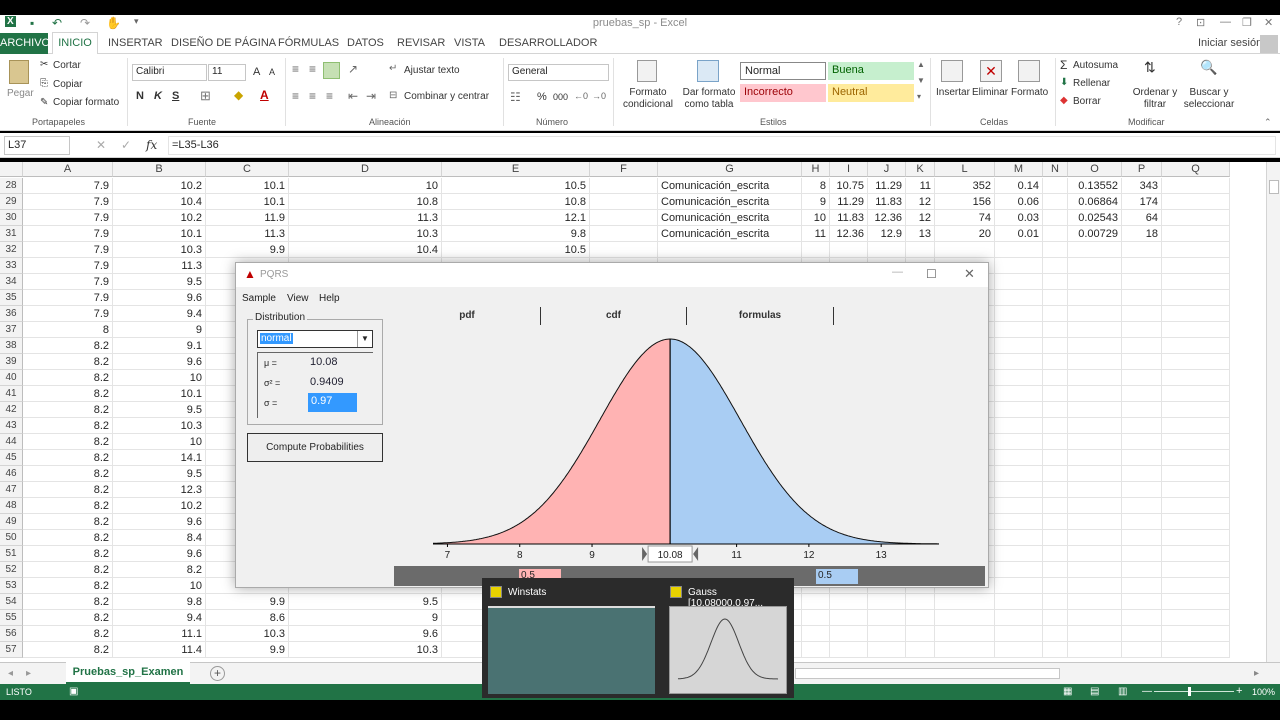 This screenshot has height=720, width=1280. What do you see at coordinates (624, 250) in the screenshot?
I see `cell-F32` at bounding box center [624, 250].